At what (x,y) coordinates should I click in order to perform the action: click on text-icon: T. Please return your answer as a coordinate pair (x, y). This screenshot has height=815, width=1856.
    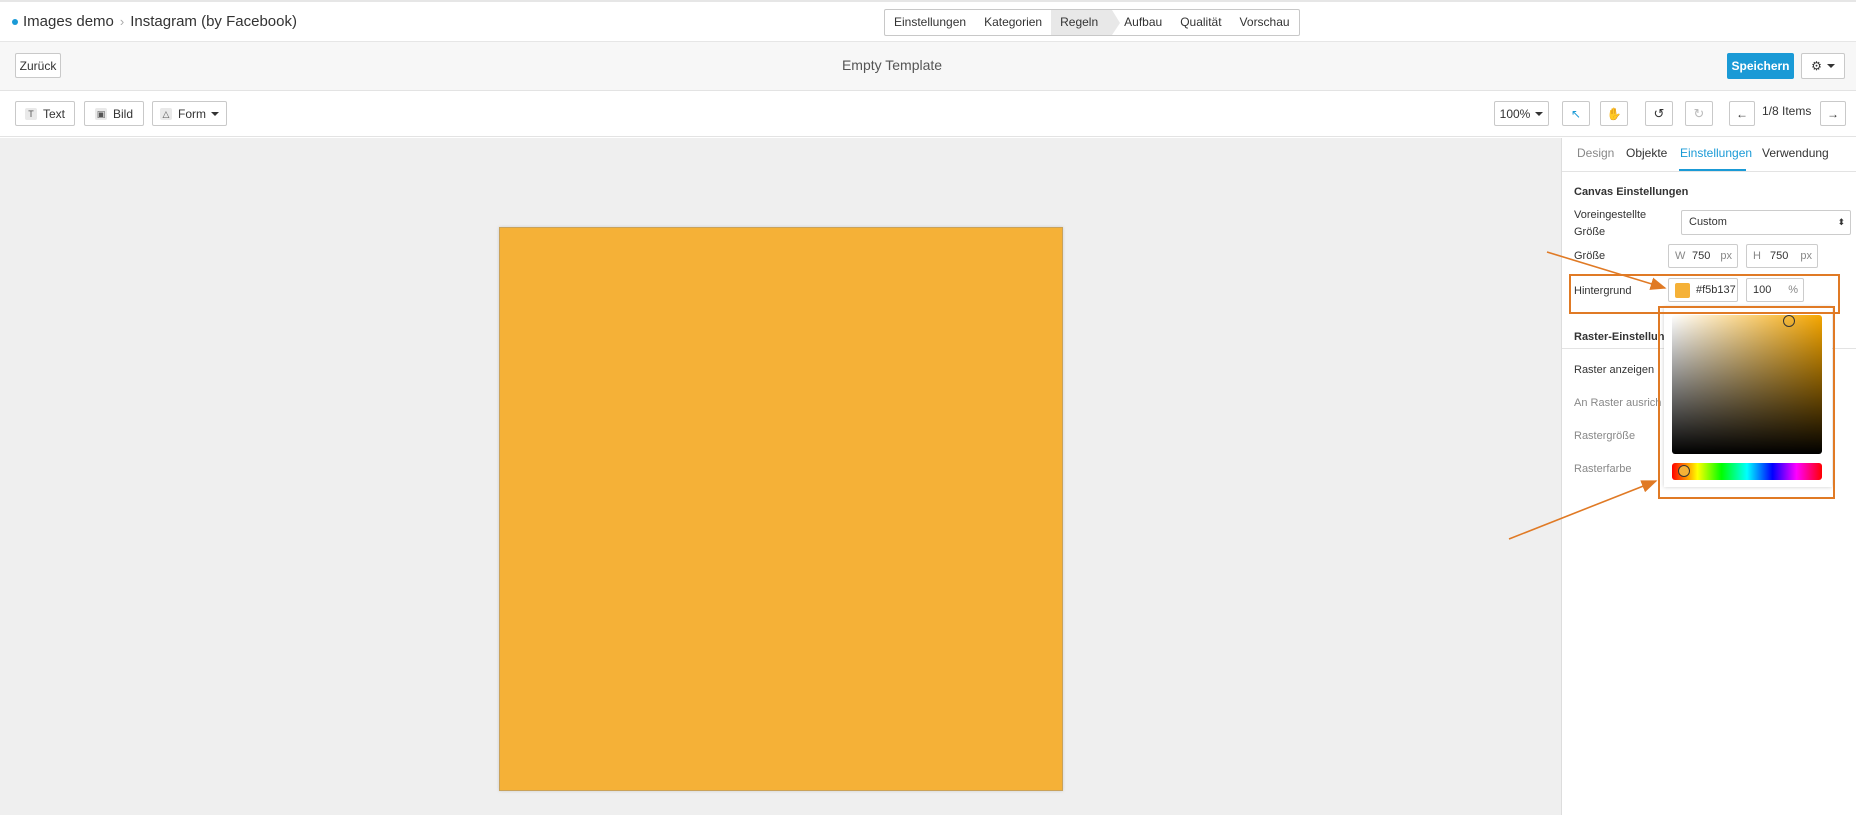
    Looking at the image, I should click on (30, 113).